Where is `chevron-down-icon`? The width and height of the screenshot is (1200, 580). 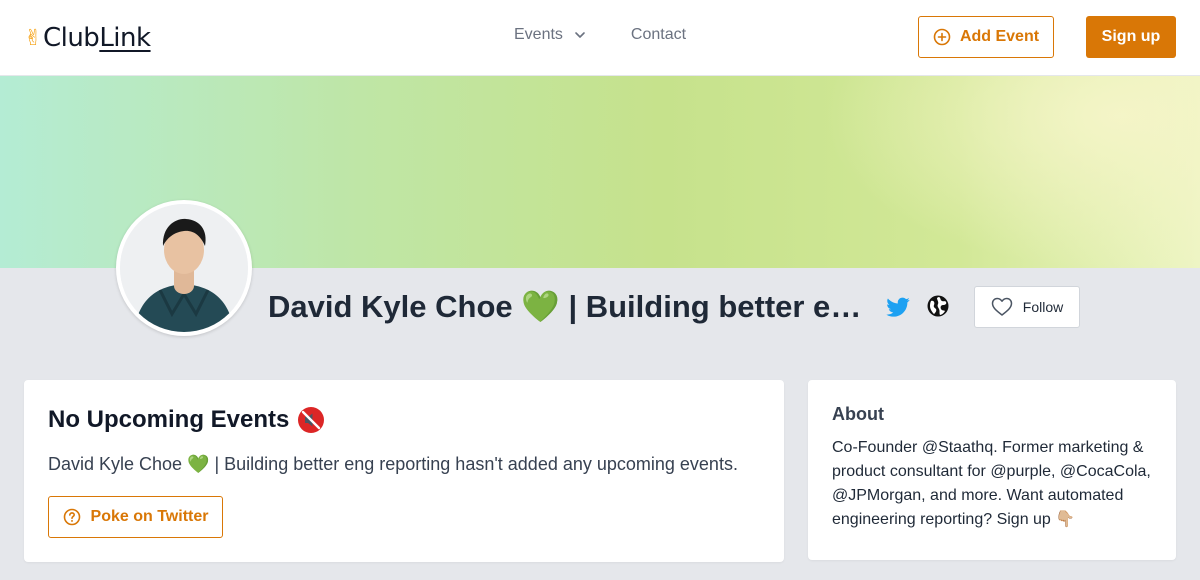 chevron-down-icon is located at coordinates (580, 35).